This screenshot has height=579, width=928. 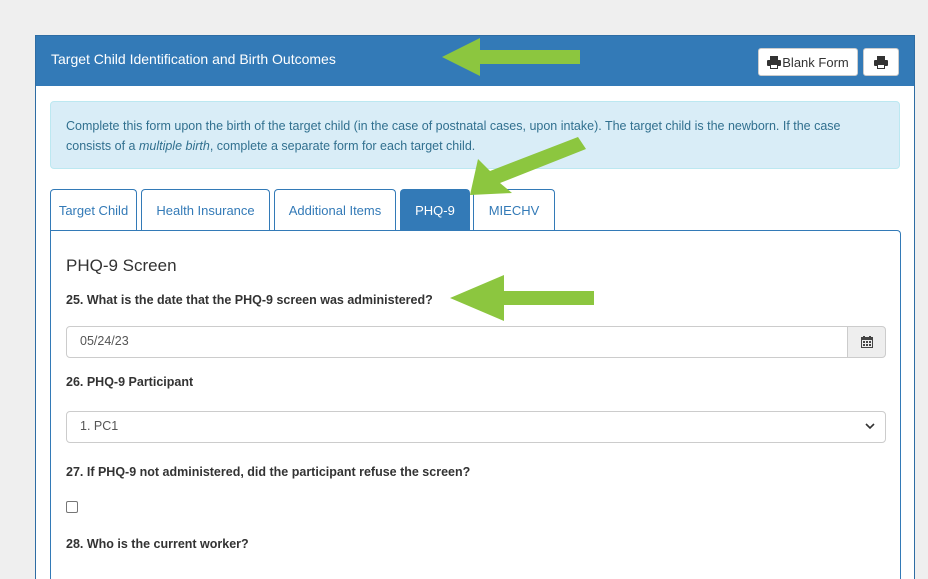 I want to click on tab-additional-items: Additional Items, so click(x=335, y=209).